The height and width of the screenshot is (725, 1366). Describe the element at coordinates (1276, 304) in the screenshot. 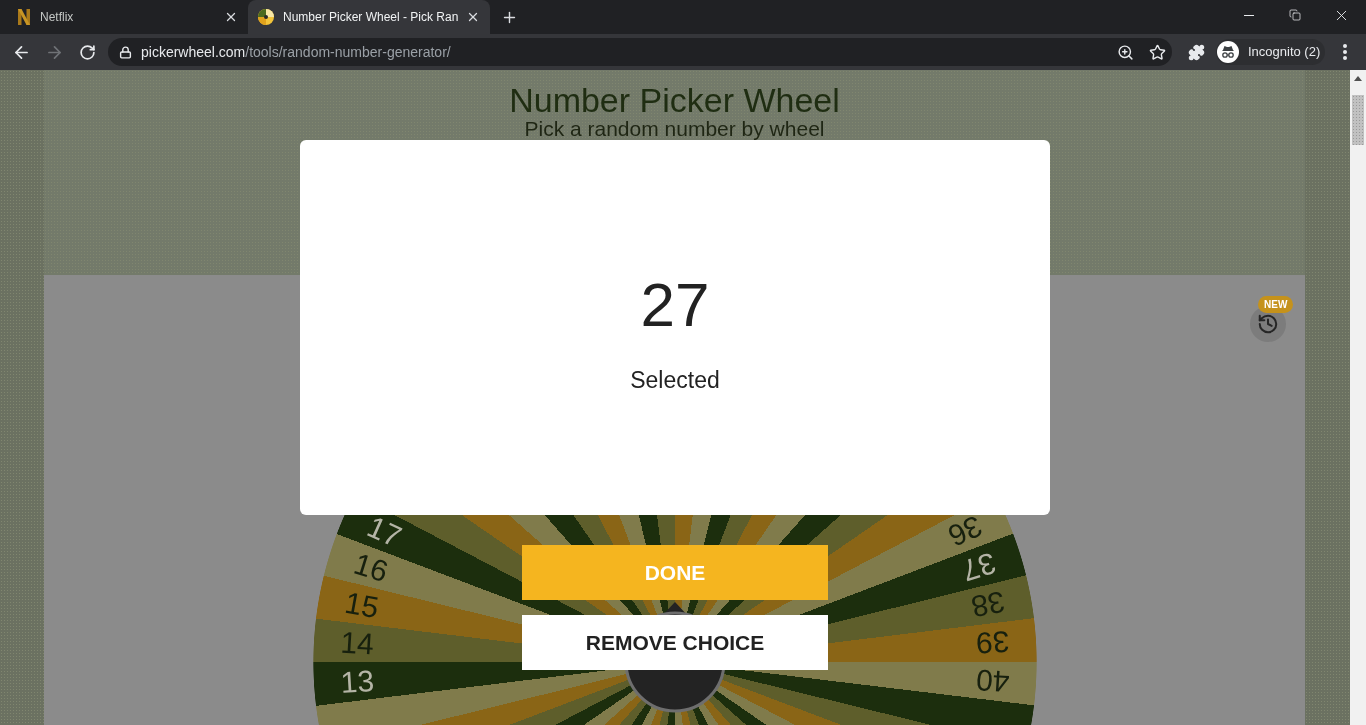

I see `new-badge: NEW` at that location.